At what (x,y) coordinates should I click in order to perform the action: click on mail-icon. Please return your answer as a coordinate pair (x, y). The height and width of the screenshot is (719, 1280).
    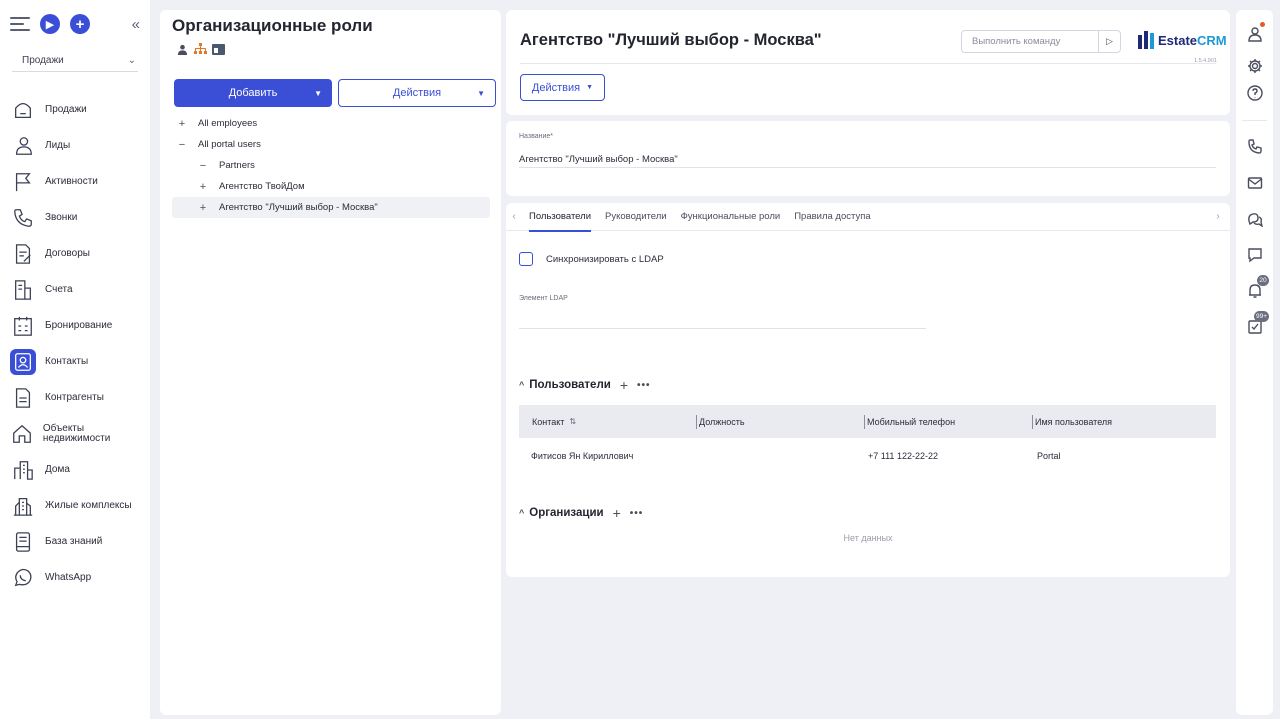
    Looking at the image, I should click on (1254, 182).